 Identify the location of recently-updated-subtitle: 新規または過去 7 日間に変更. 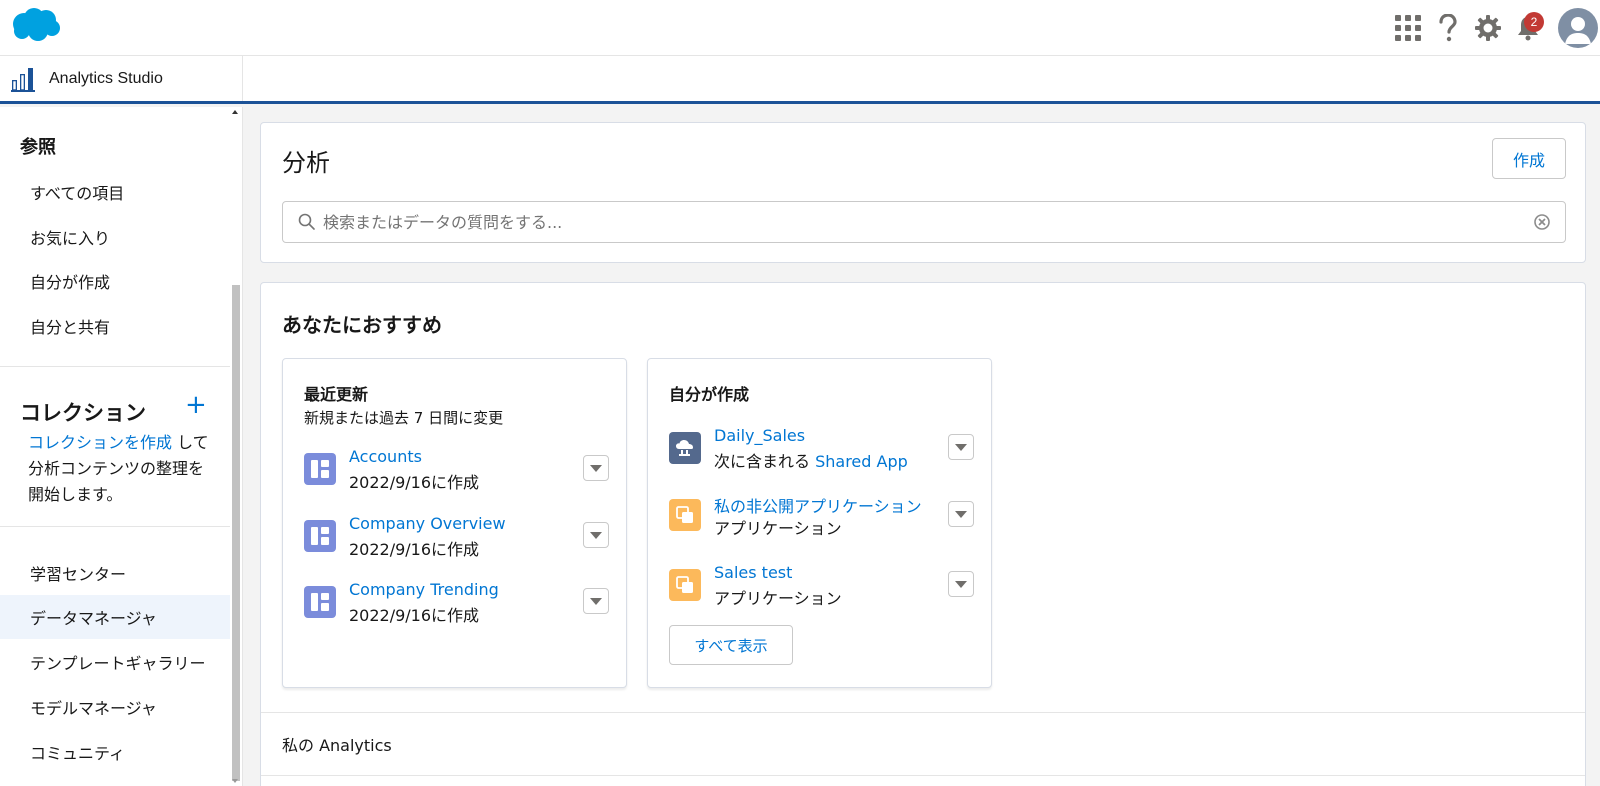
(404, 418).